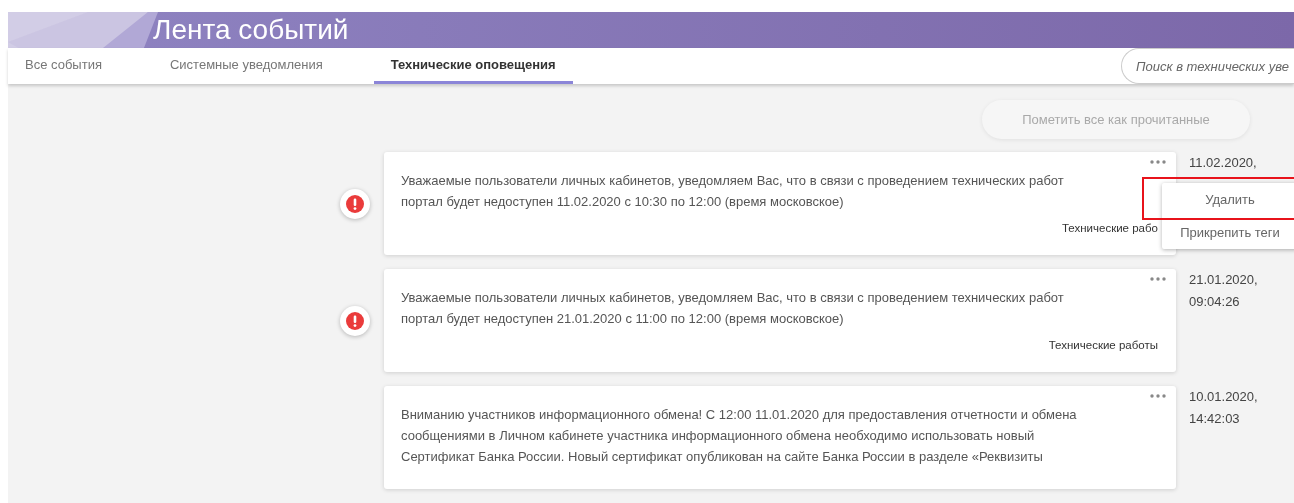 This screenshot has width=1294, height=503. What do you see at coordinates (1228, 232) in the screenshot?
I see `menu-item: Прикрепить теги` at bounding box center [1228, 232].